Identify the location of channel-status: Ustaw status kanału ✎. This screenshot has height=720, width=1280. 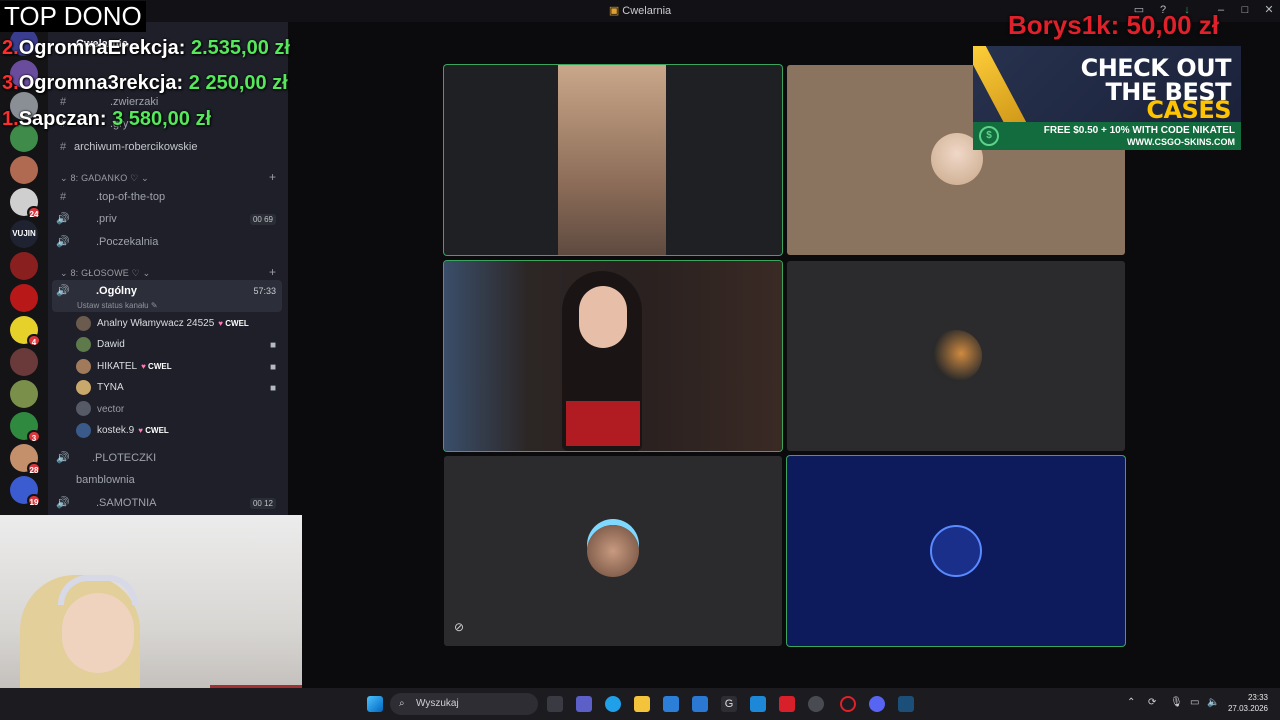
(117, 306).